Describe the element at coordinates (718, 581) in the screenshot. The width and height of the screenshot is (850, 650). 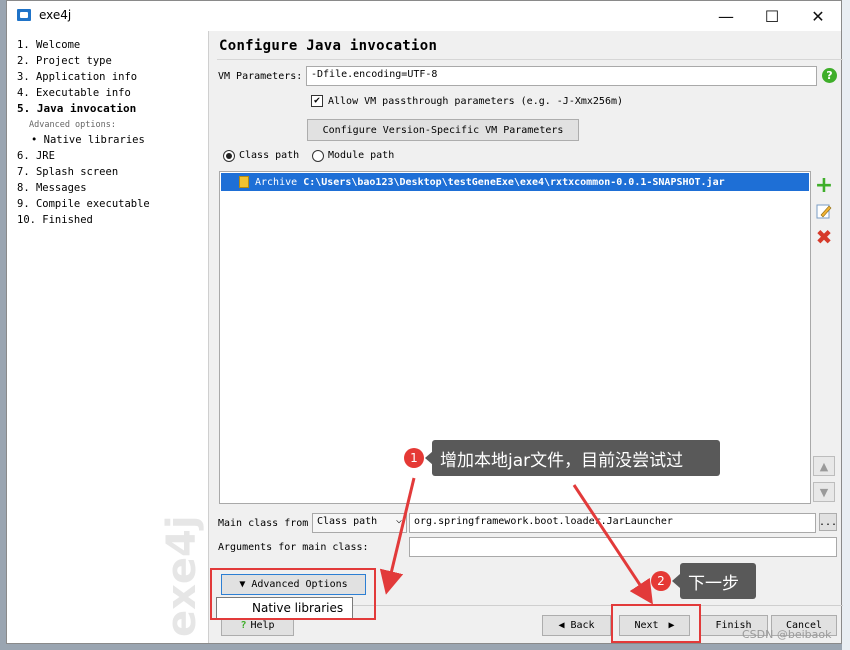
I see `annotation-callout-2: 下一步` at that location.